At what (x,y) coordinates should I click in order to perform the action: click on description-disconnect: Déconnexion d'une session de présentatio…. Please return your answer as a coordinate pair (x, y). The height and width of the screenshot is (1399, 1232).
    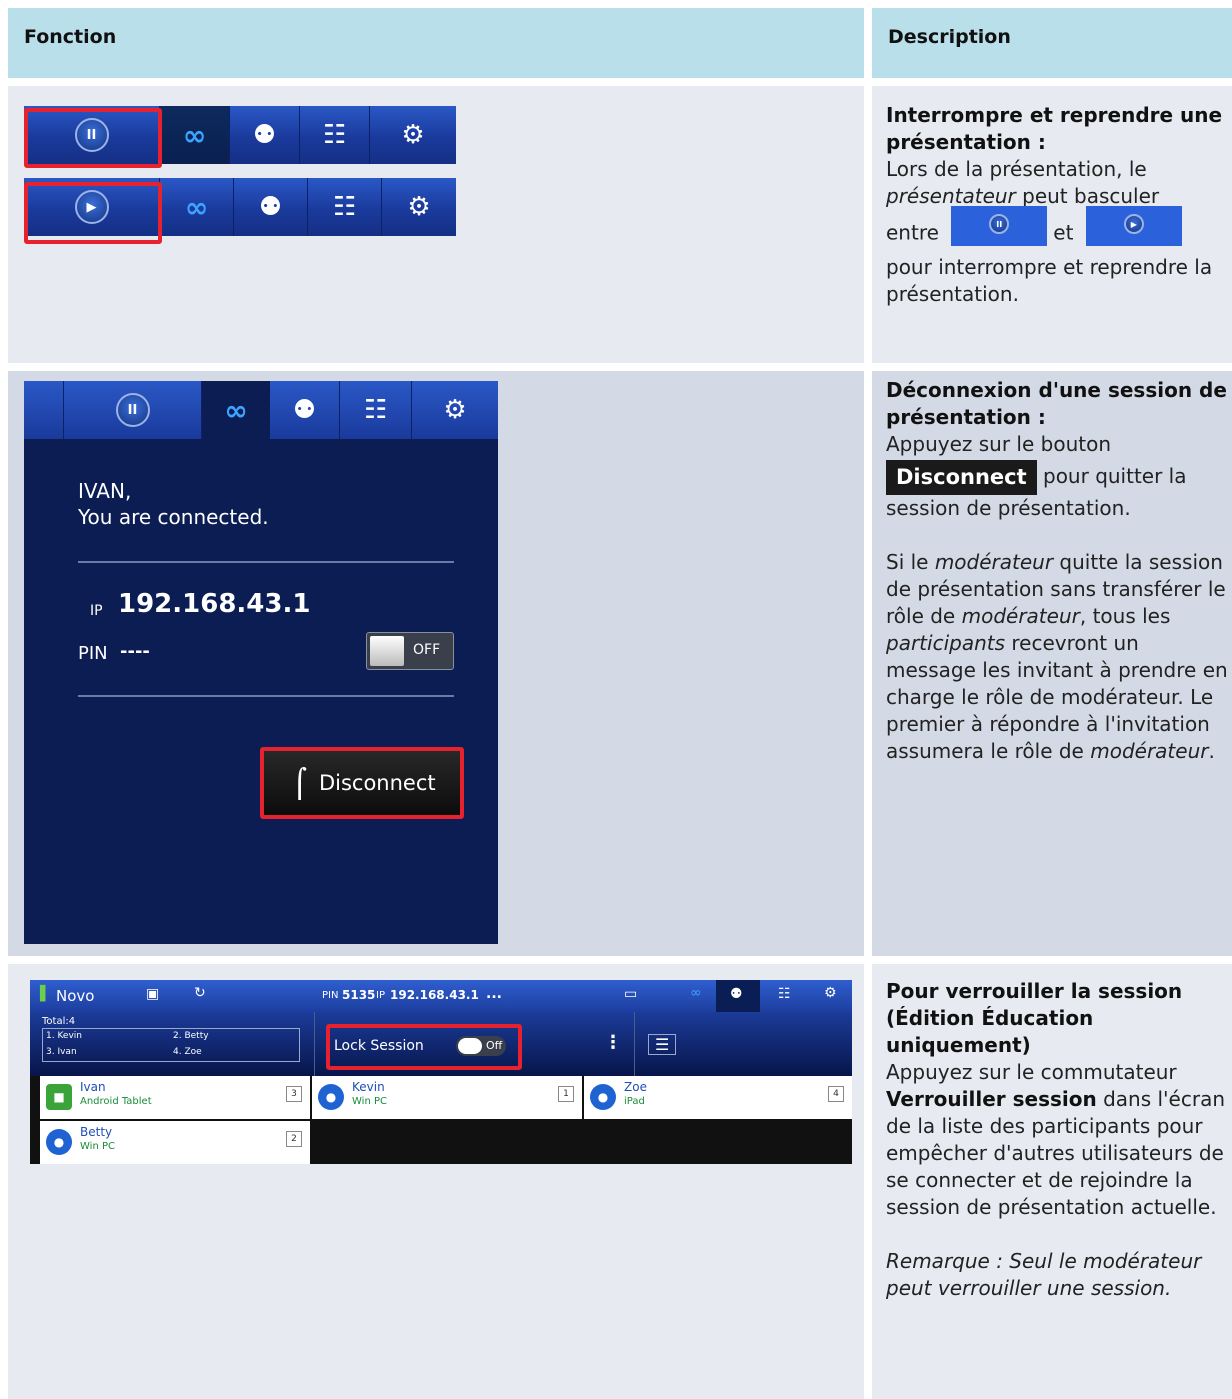
    Looking at the image, I should click on (1059, 571).